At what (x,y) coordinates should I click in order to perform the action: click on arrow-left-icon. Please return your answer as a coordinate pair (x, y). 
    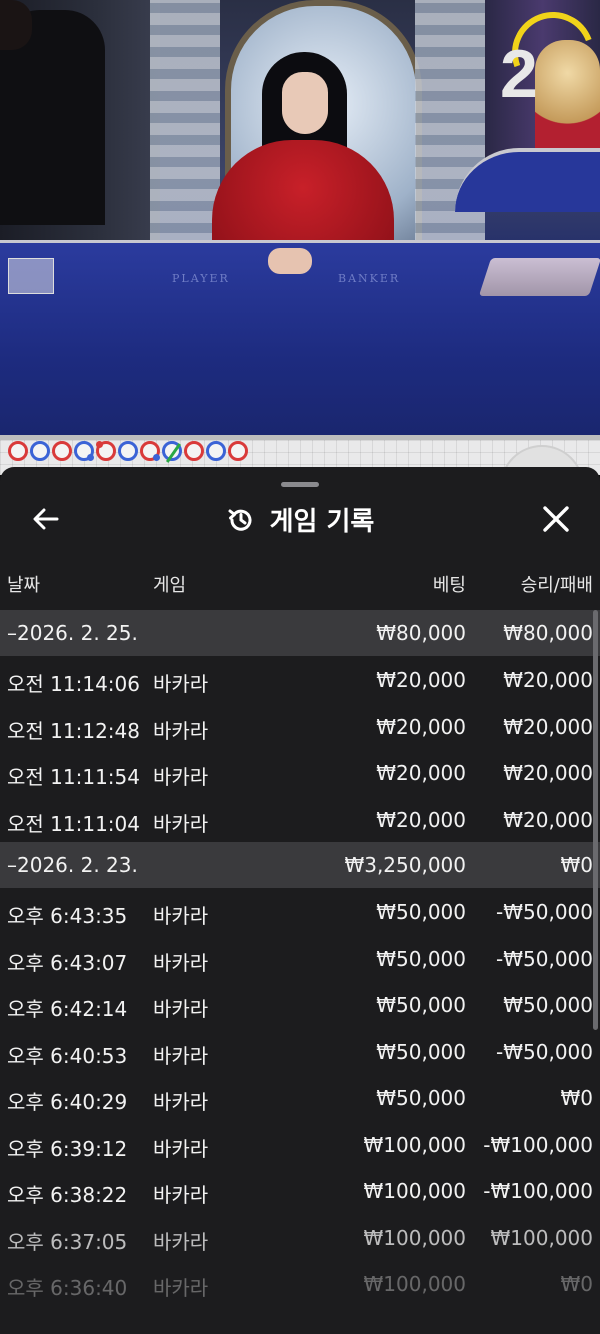
    Looking at the image, I should click on (46, 519).